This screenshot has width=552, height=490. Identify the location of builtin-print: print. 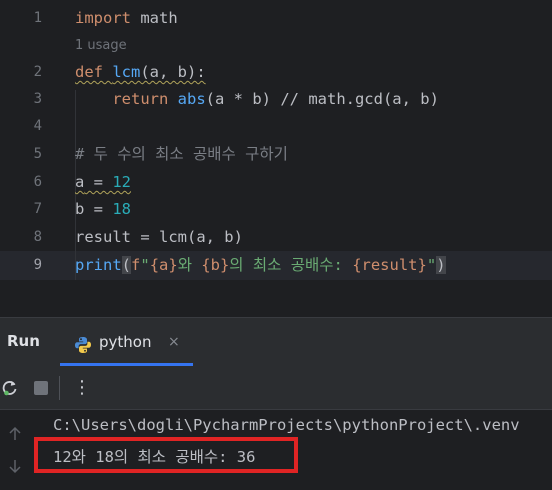
(98, 265).